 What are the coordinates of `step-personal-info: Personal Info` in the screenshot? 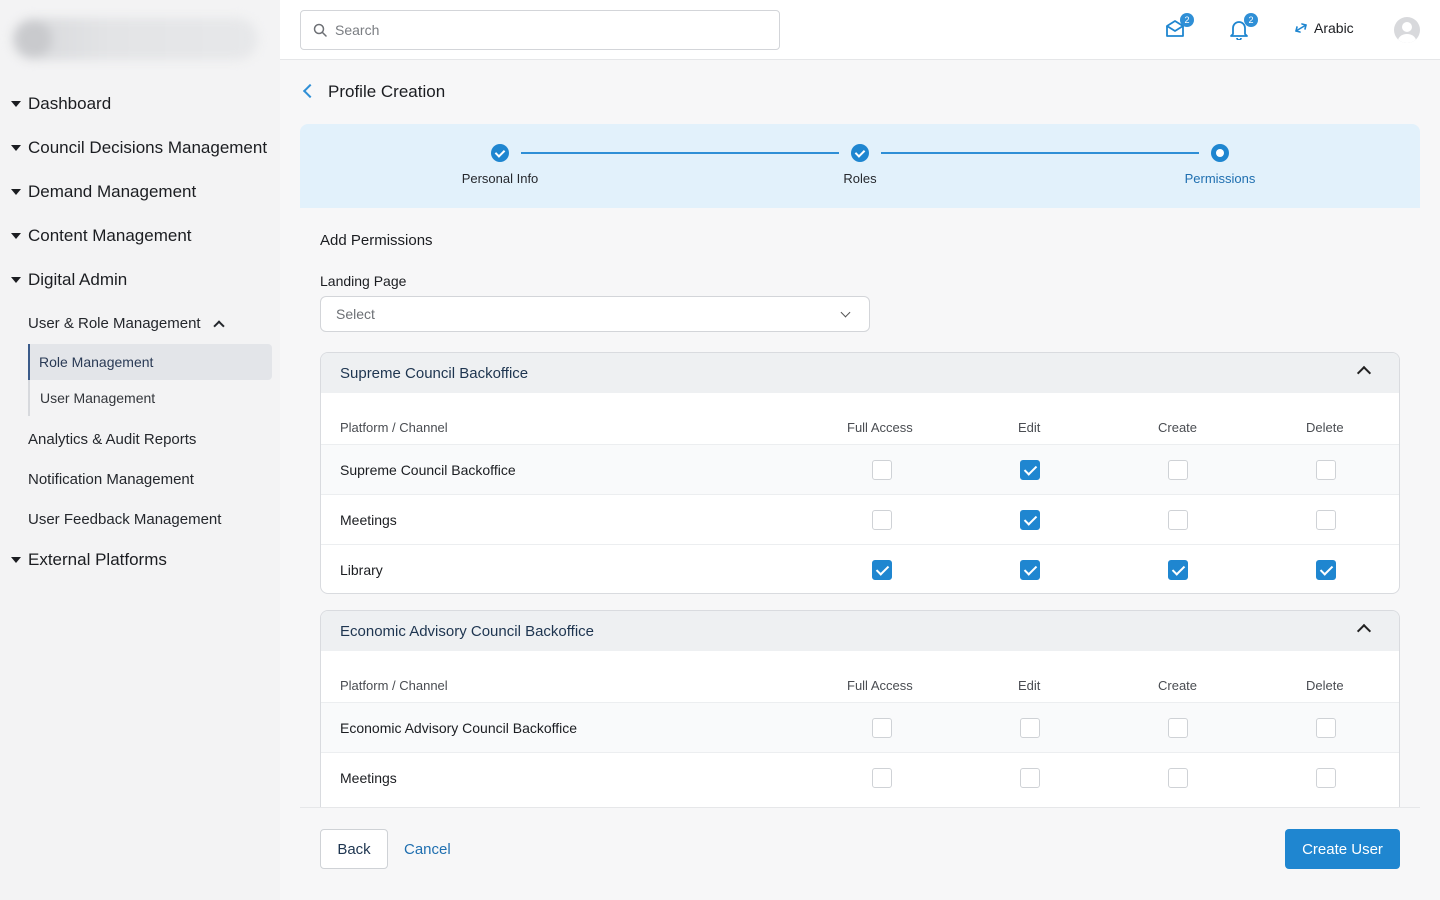 It's located at (500, 178).